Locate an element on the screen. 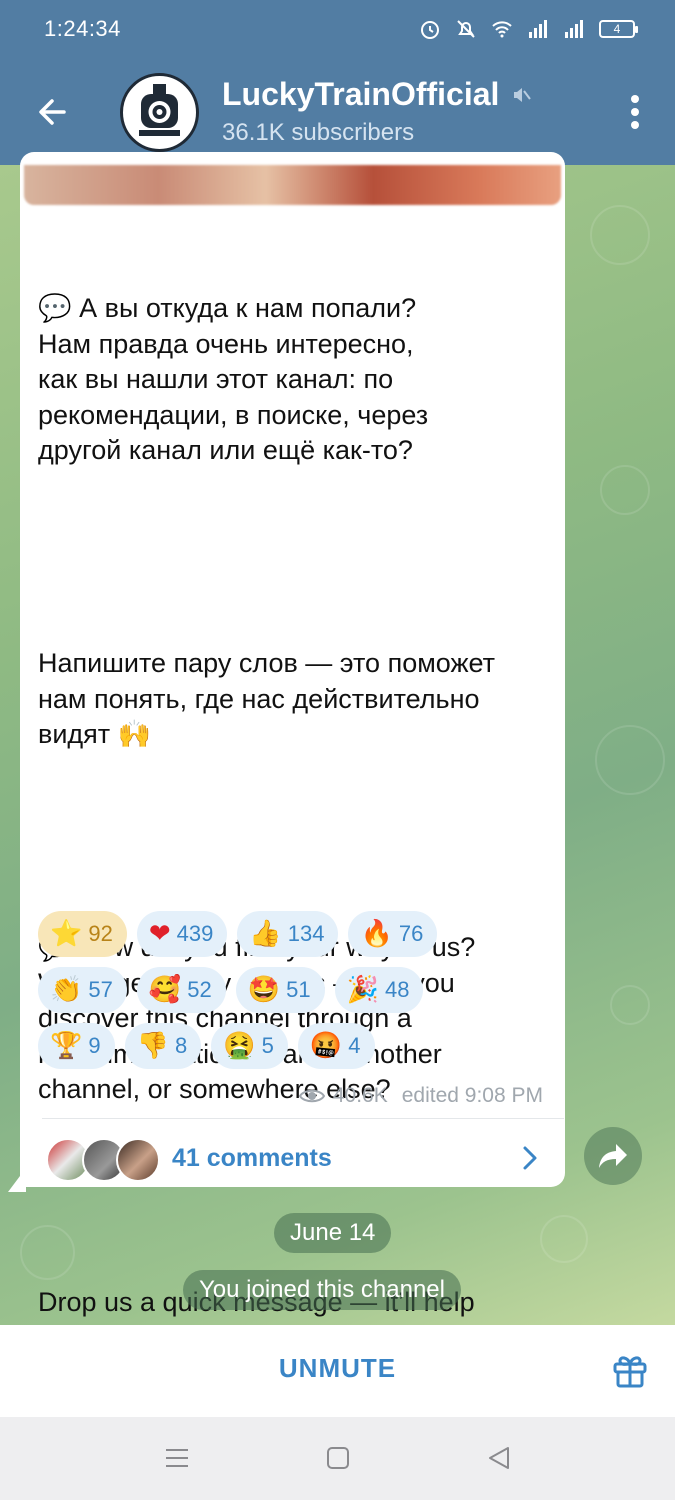 The width and height of the screenshot is (675, 1500). commenter-avatars is located at coordinates (102, 1158).